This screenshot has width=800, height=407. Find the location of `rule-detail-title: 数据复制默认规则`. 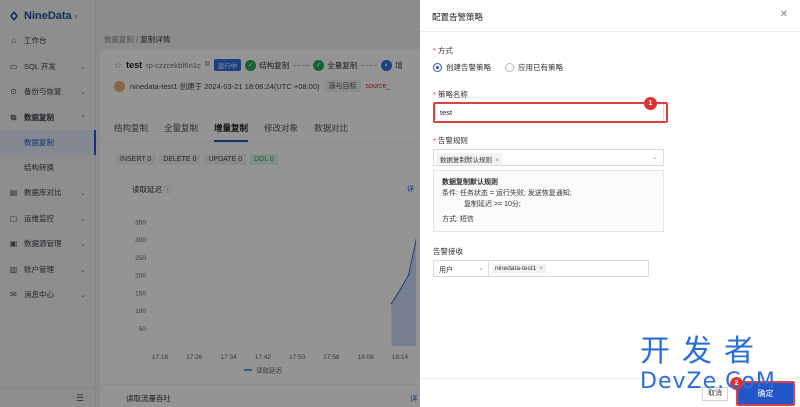

rule-detail-title: 数据复制默认规则 is located at coordinates (470, 182).